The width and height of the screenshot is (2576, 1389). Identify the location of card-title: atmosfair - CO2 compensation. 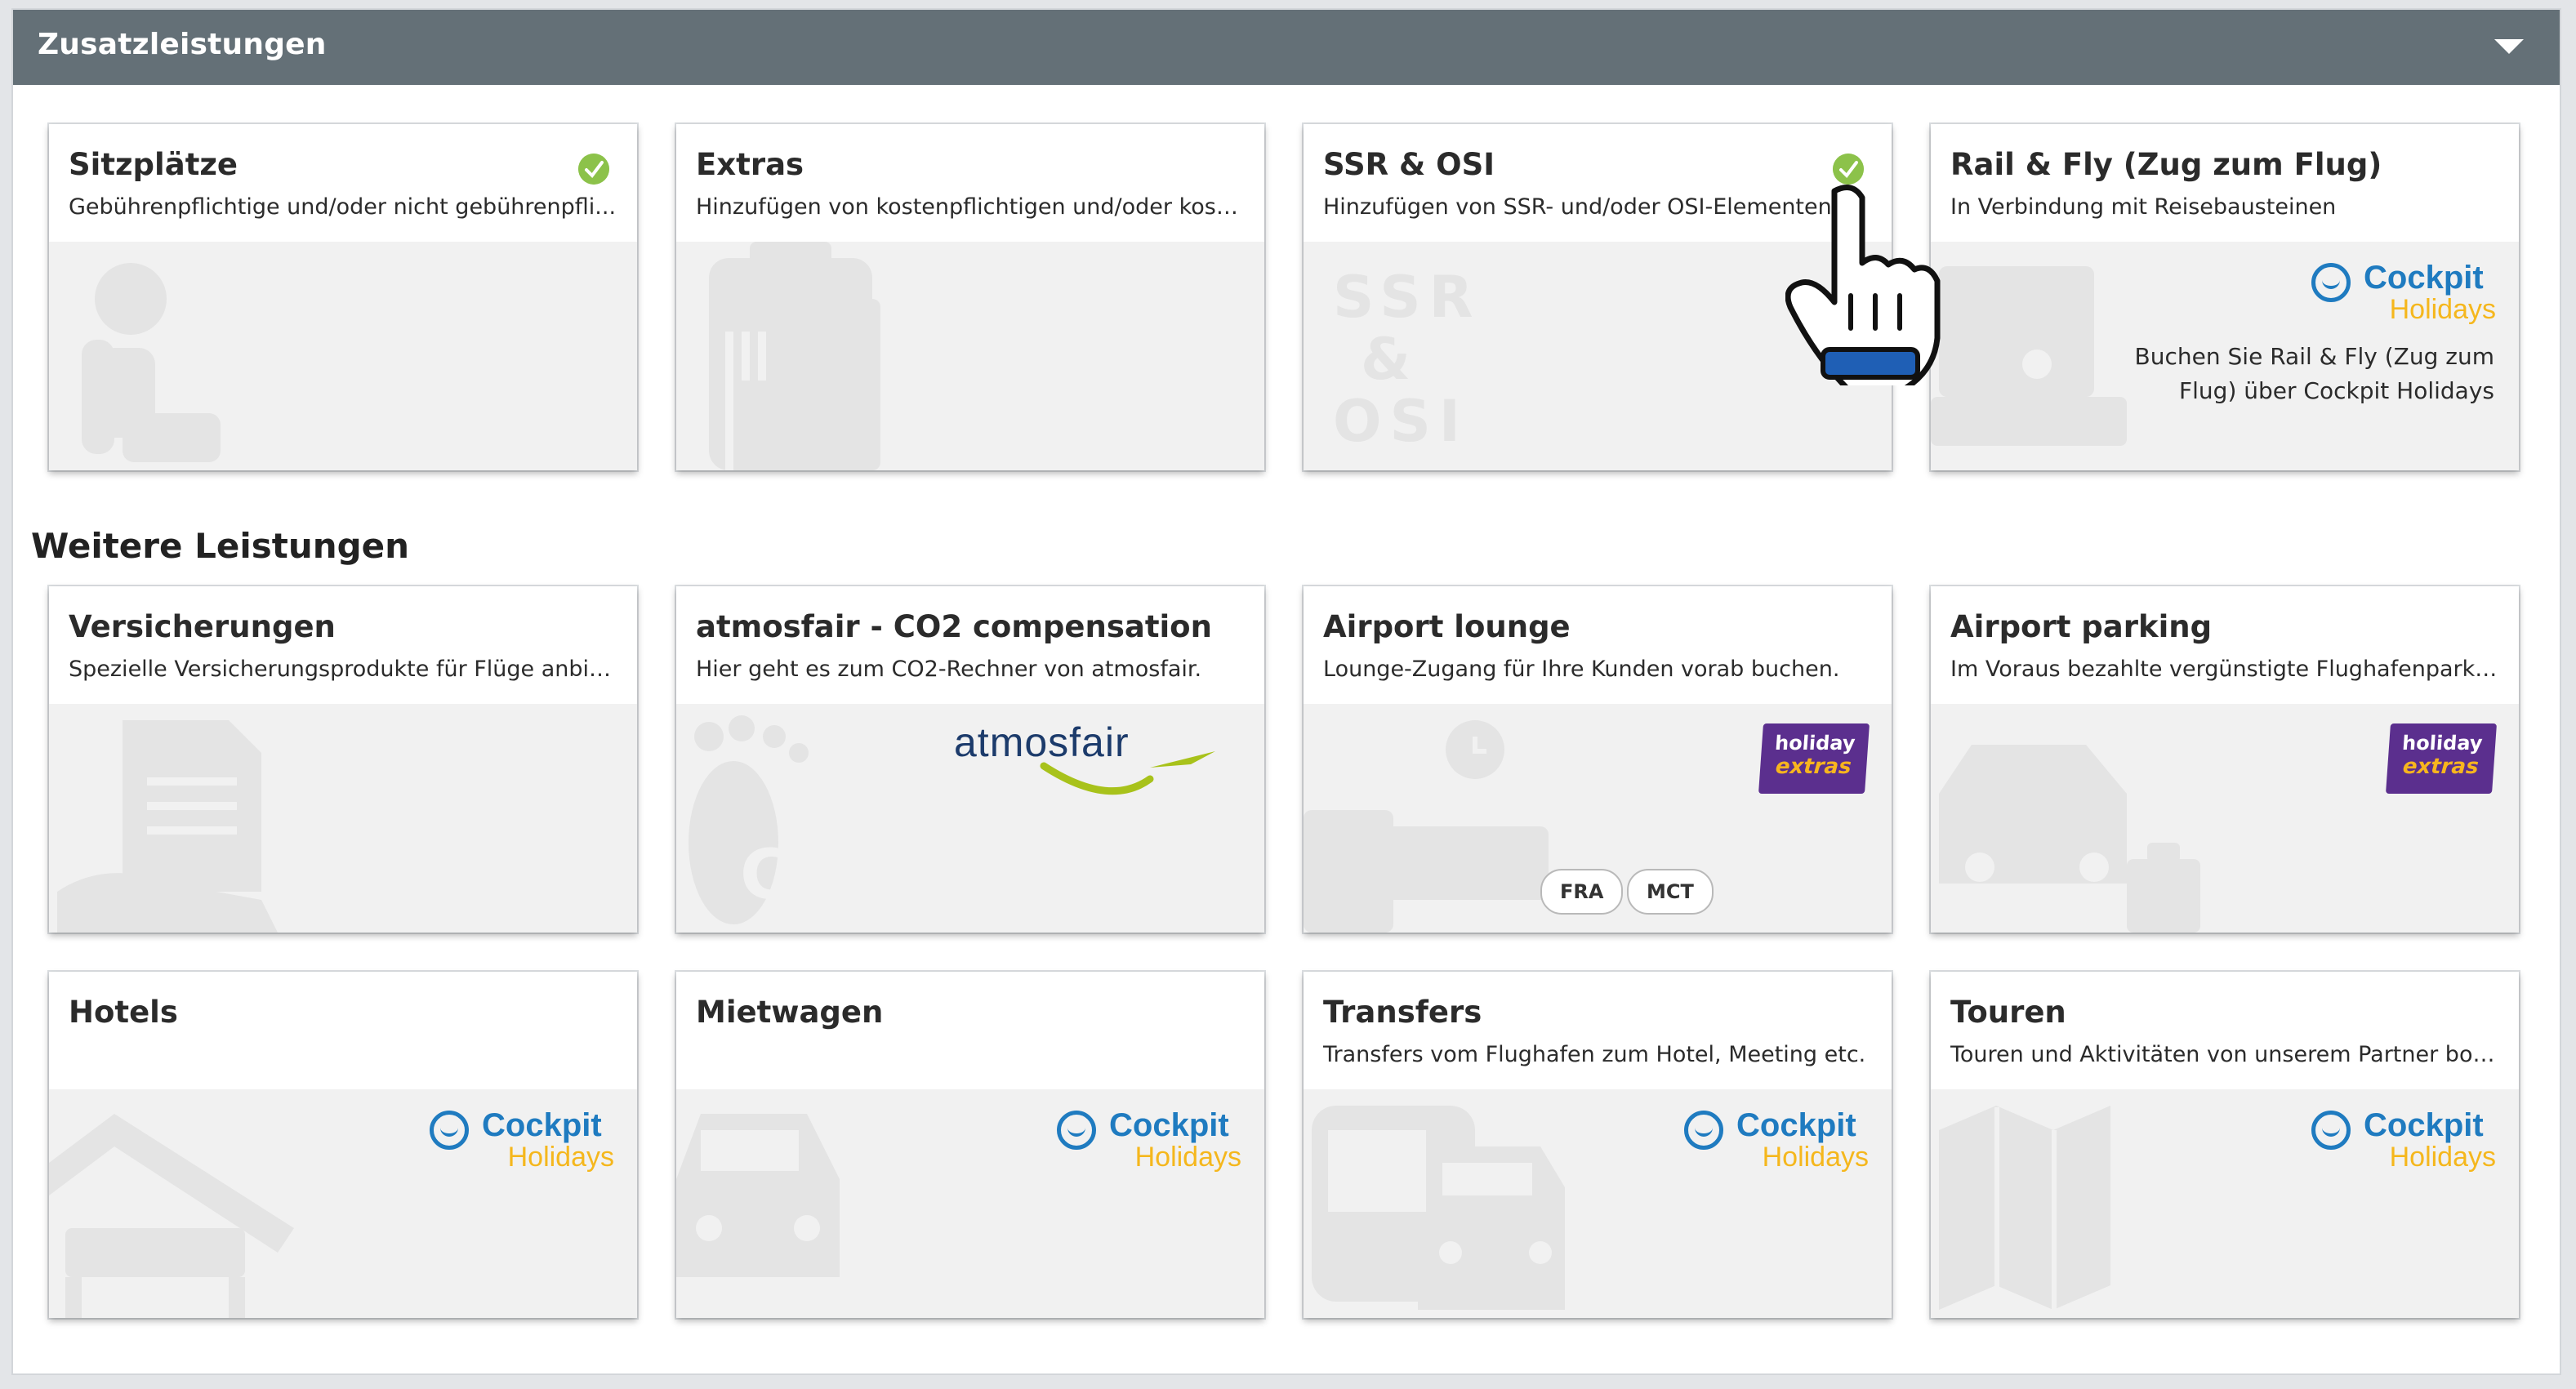
(954, 626).